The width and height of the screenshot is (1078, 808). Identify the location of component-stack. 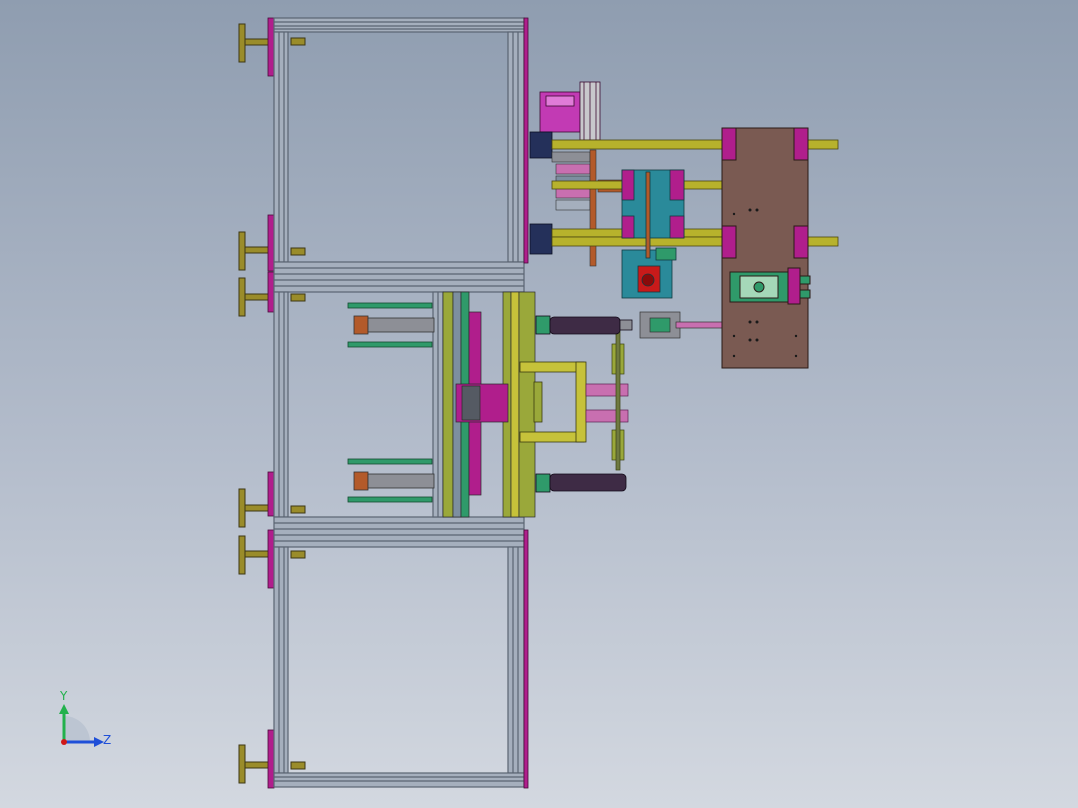
(587, 208).